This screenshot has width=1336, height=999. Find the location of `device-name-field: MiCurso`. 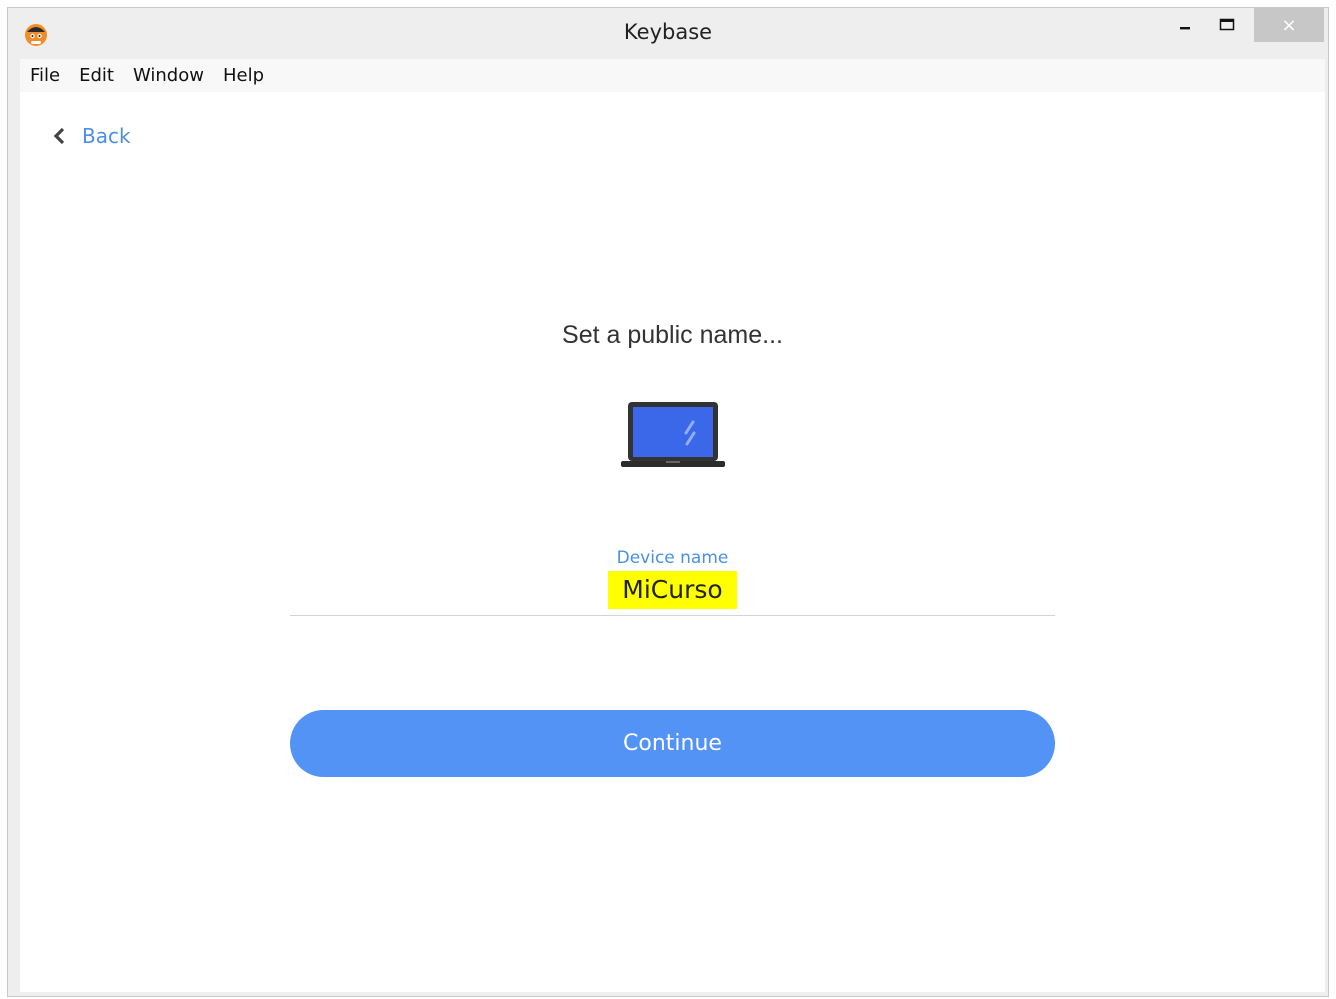

device-name-field: MiCurso is located at coordinates (672, 590).